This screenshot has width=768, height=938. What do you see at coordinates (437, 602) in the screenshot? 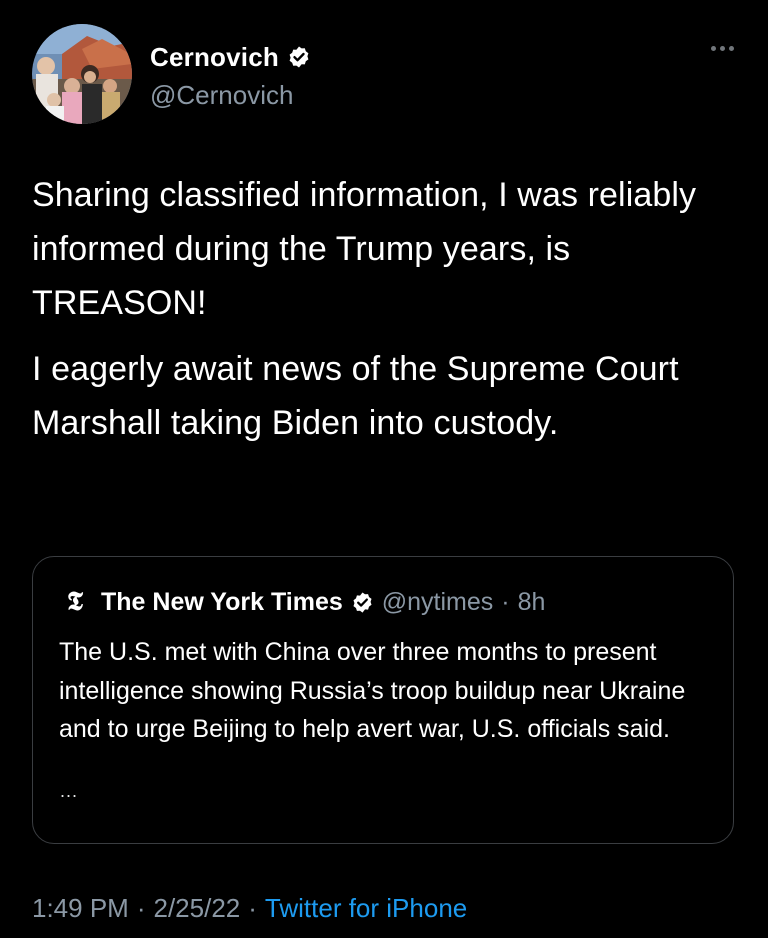
I see `quoted-author-handle: @nytimes` at bounding box center [437, 602].